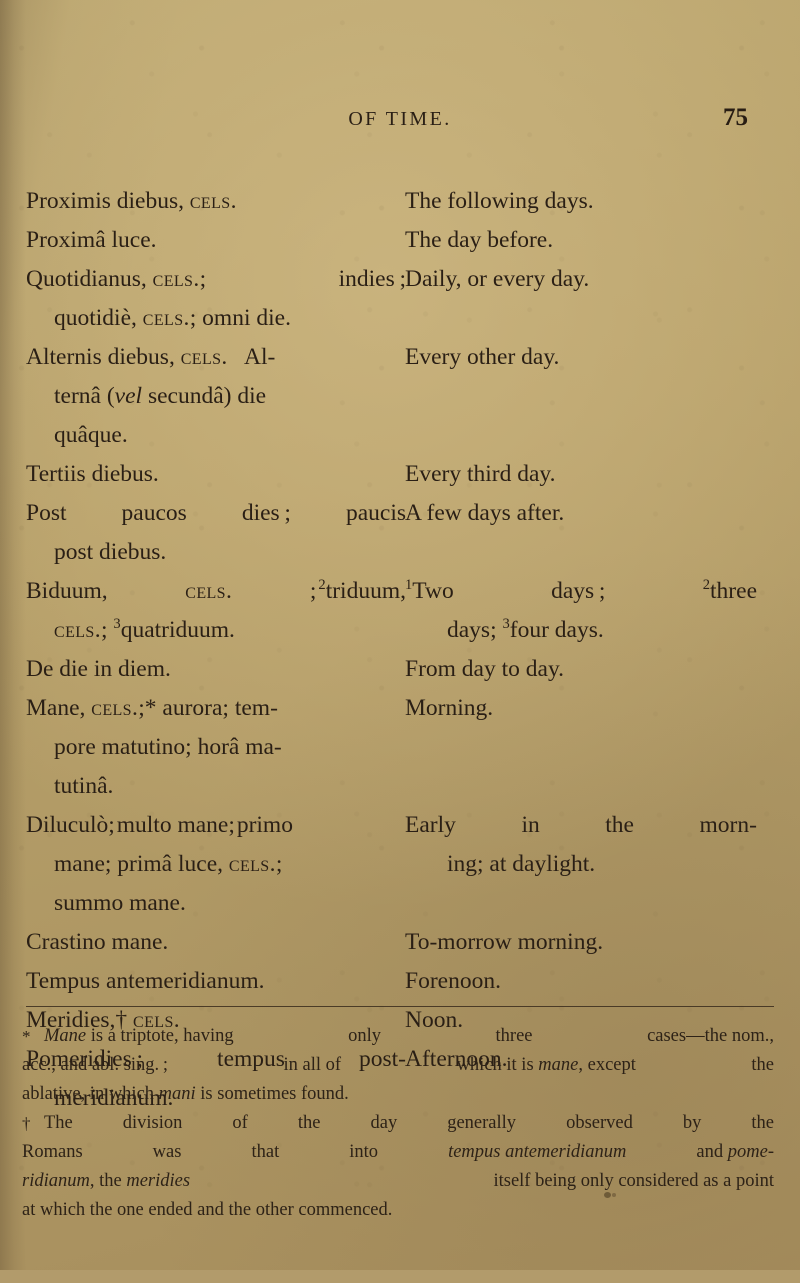  Describe the element at coordinates (110, 552) in the screenshot. I see `latin-term-cont: post diebus.` at that location.